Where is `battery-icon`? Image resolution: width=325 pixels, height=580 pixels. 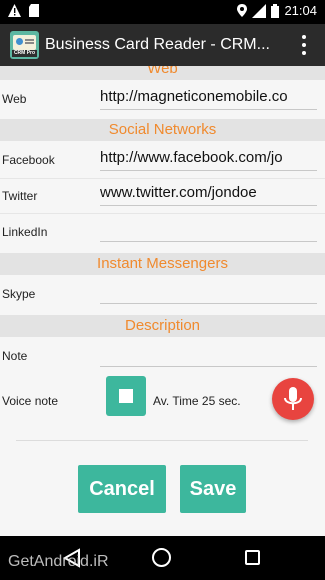
battery-icon is located at coordinates (275, 10).